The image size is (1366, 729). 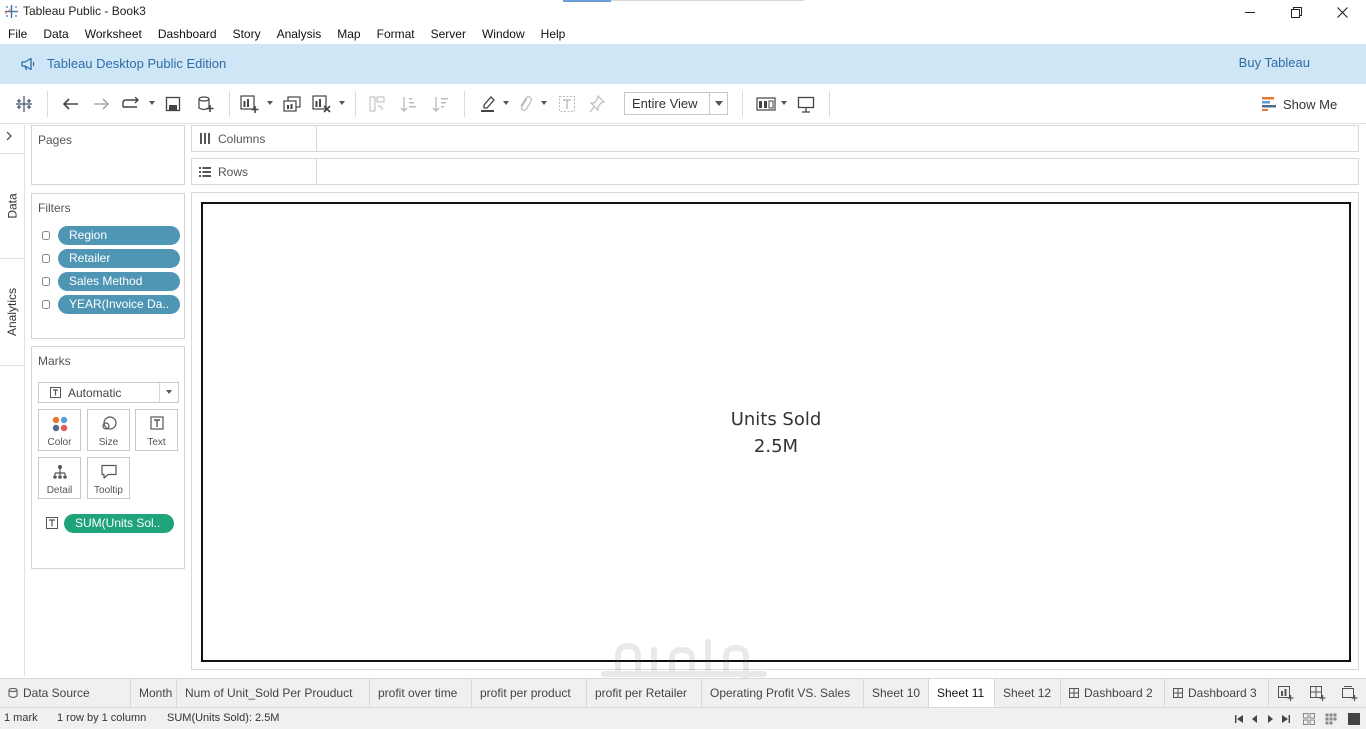 I want to click on next-sheet-icon, so click(x=1270, y=719).